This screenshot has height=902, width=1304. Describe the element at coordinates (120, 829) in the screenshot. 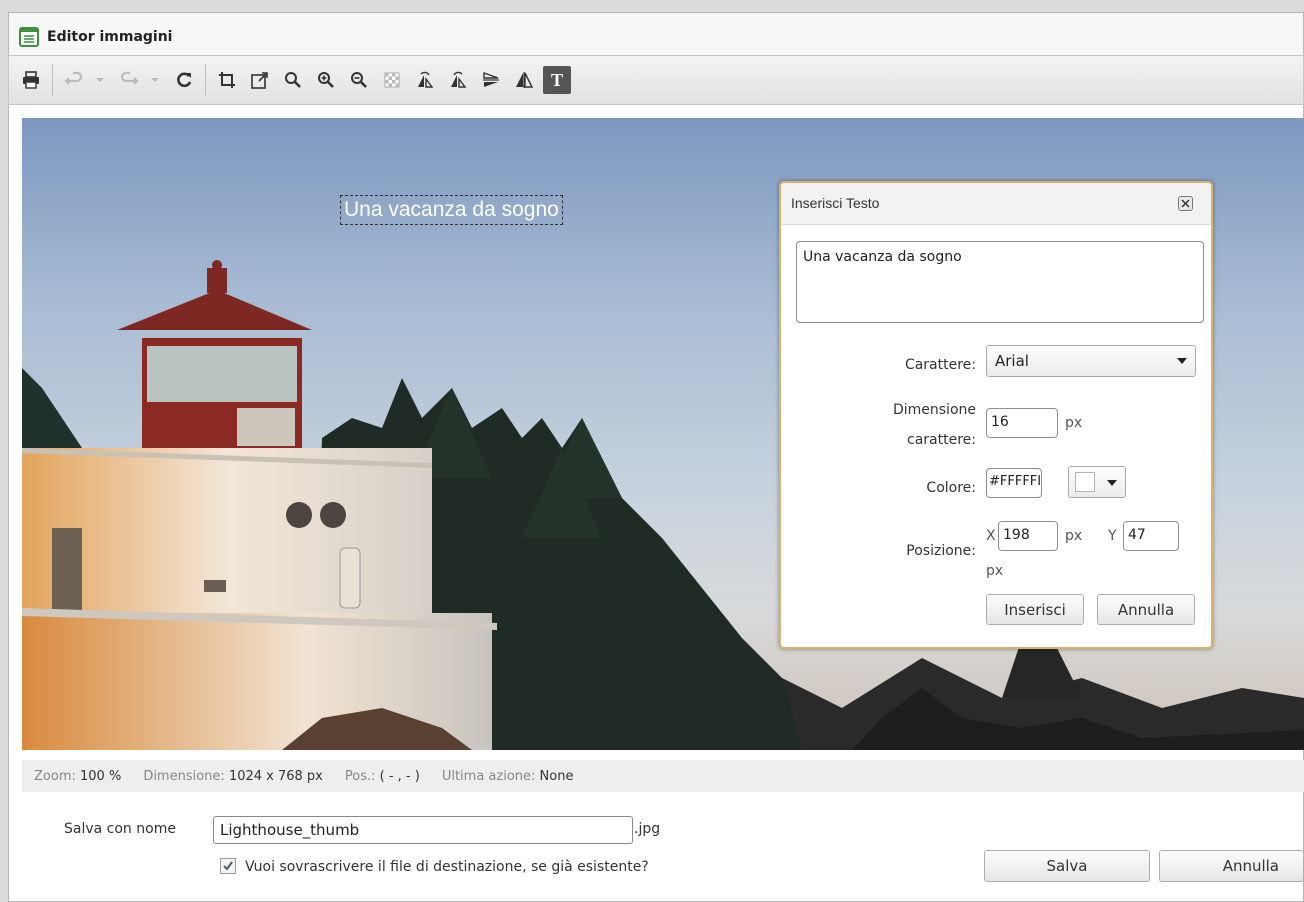

I see `save-as-label: Salva con nome` at that location.